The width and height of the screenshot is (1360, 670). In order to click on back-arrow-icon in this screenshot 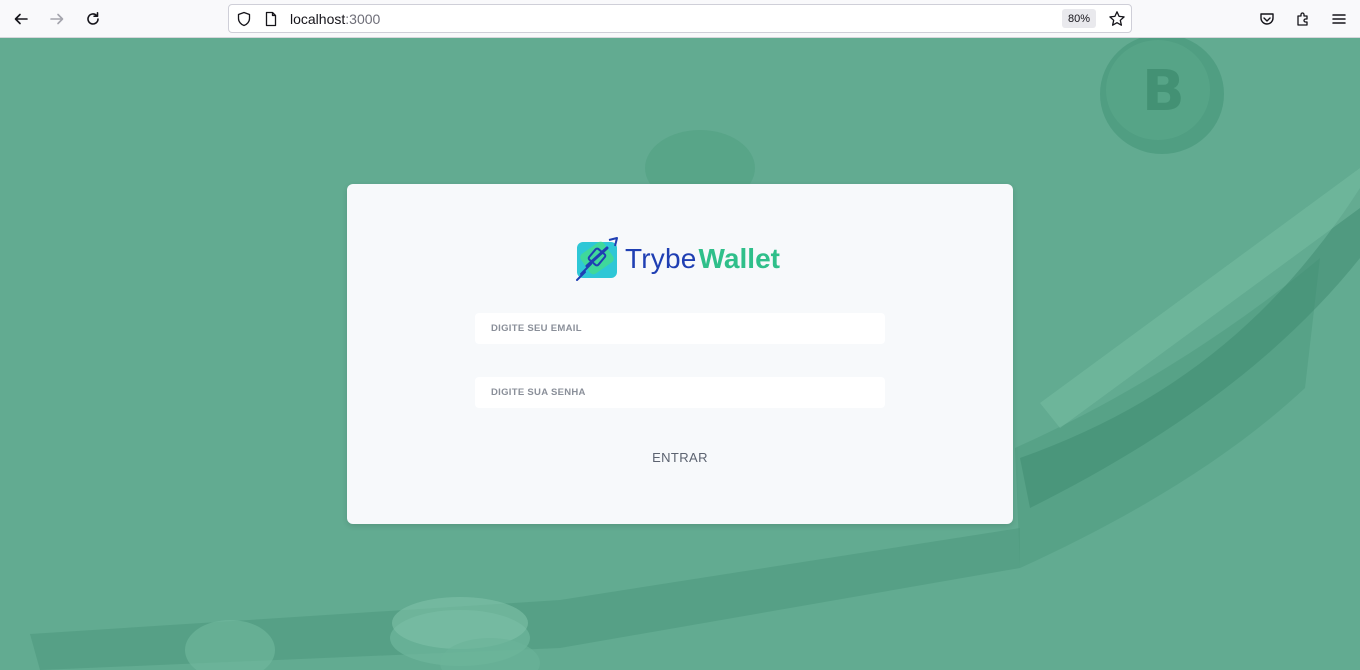, I will do `click(21, 19)`.